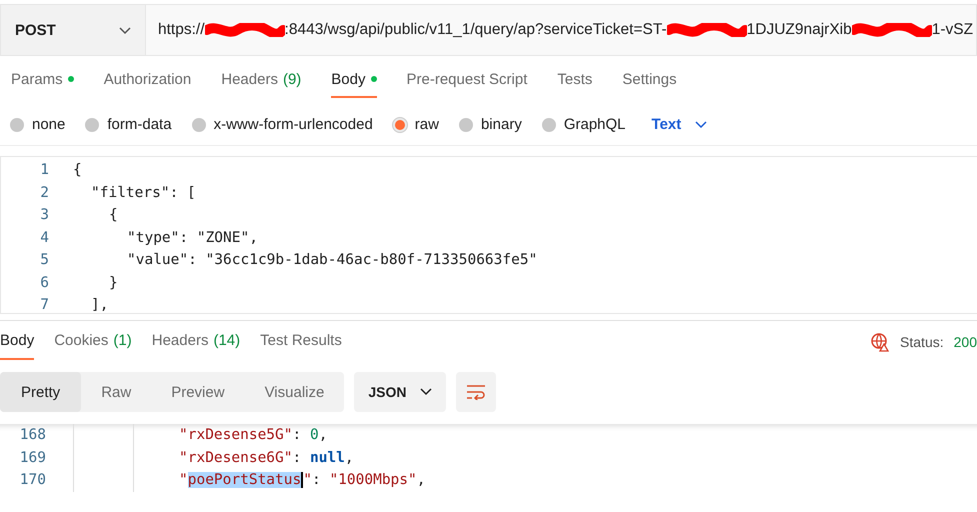 The width and height of the screenshot is (977, 512). Describe the element at coordinates (44, 238) in the screenshot. I see `line-number: 4` at that location.